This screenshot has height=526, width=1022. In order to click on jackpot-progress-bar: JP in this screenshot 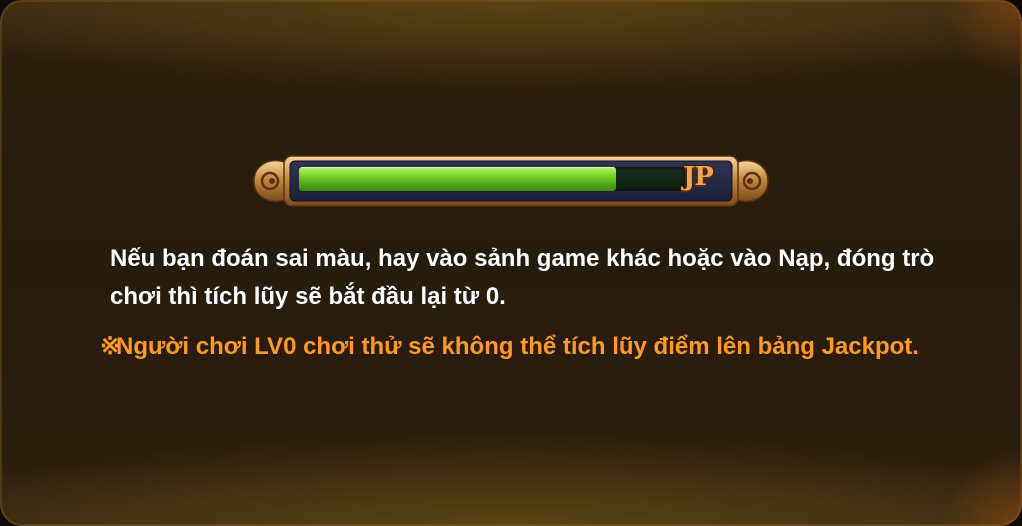, I will do `click(511, 181)`.